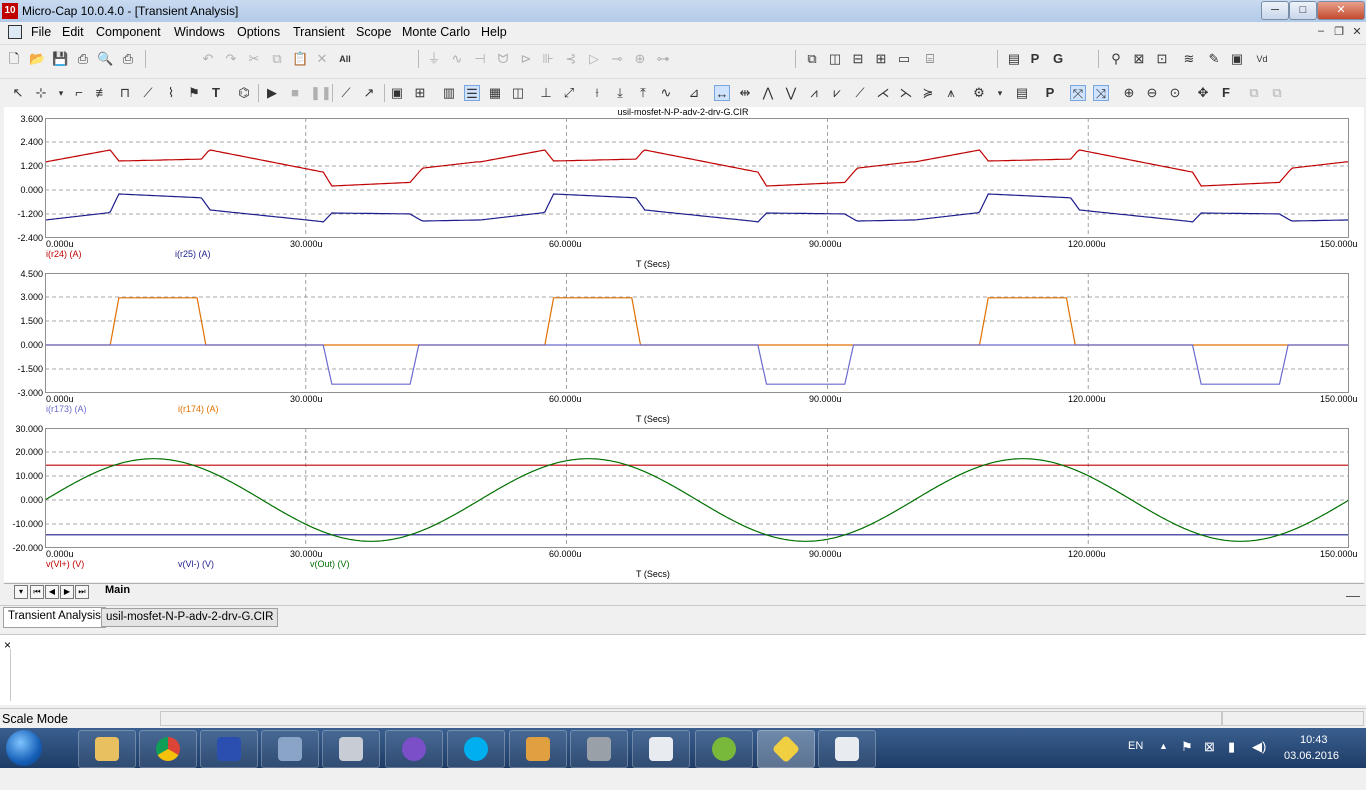 The width and height of the screenshot is (1366, 790). What do you see at coordinates (1259, 759) in the screenshot?
I see `volume-icon: ◀)` at bounding box center [1259, 759].